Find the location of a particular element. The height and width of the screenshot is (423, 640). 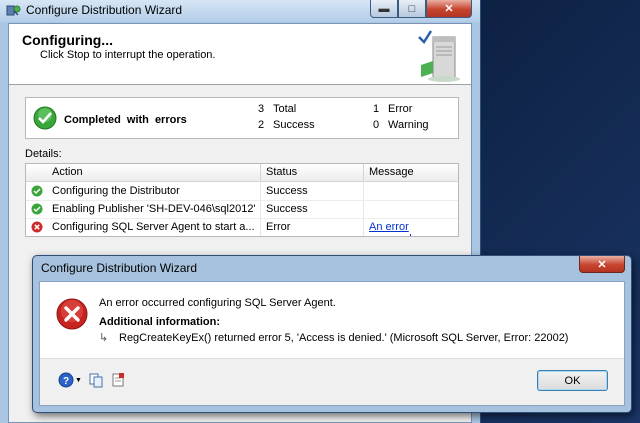

success-count: 2 is located at coordinates (261, 125).